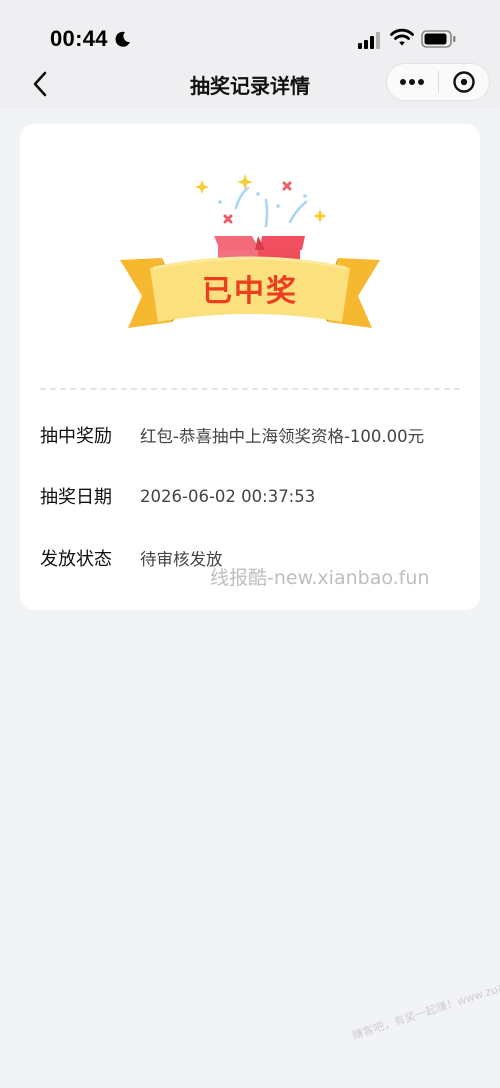  I want to click on divider, so click(250, 389).